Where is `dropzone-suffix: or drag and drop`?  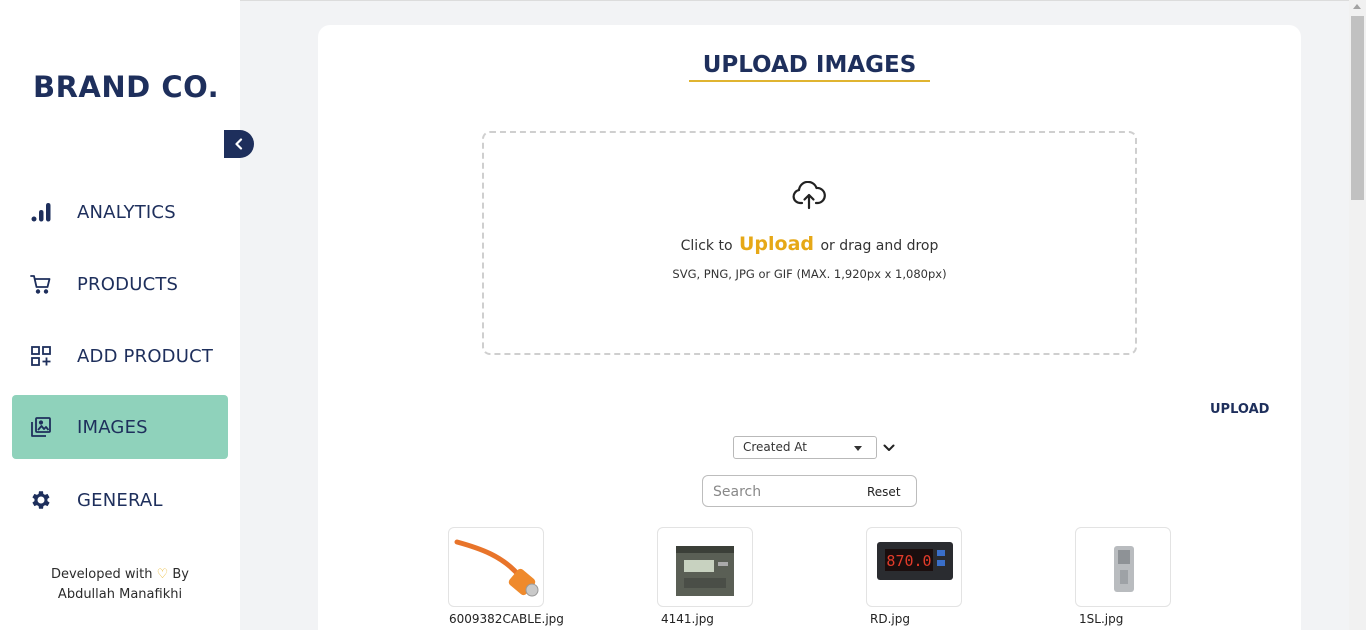 dropzone-suffix: or drag and drop is located at coordinates (879, 246).